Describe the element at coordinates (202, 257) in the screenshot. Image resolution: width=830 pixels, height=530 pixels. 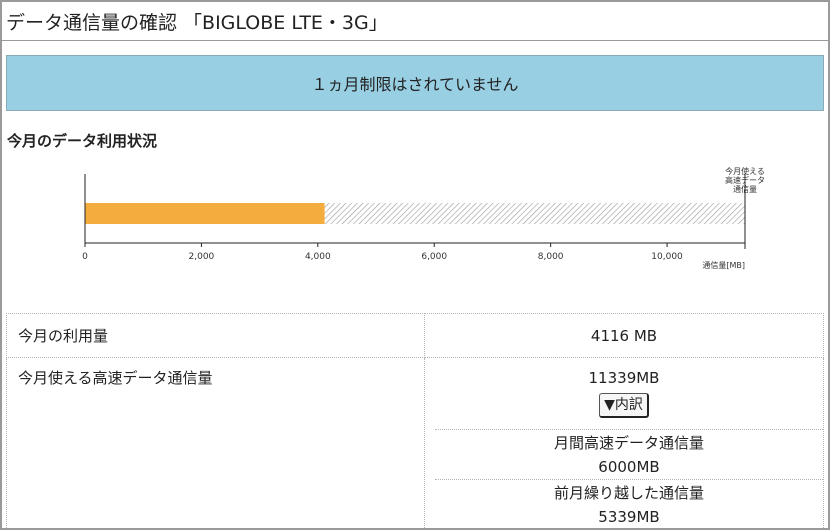
I see `x-tick-label: 2,000` at that location.